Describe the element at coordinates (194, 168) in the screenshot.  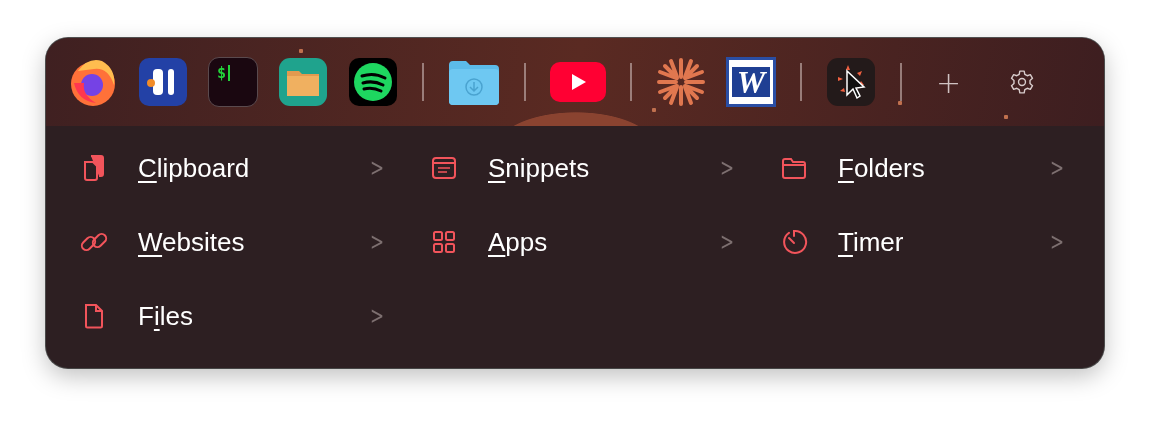
I see `menu-label: Clipboard` at that location.